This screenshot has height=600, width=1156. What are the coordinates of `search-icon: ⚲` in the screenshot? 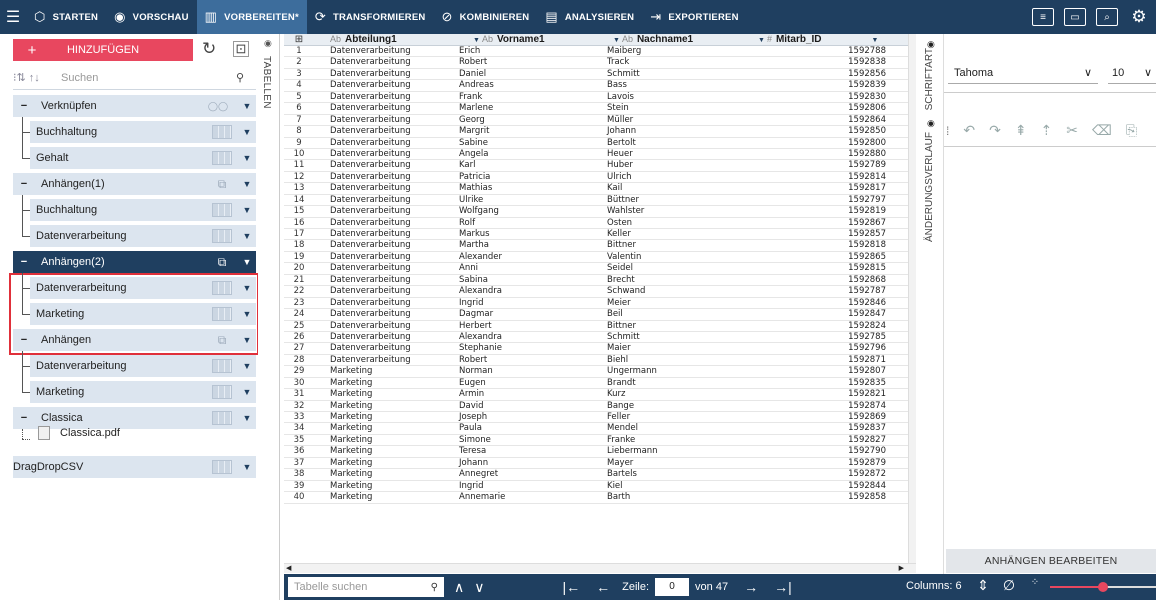 It's located at (434, 587).